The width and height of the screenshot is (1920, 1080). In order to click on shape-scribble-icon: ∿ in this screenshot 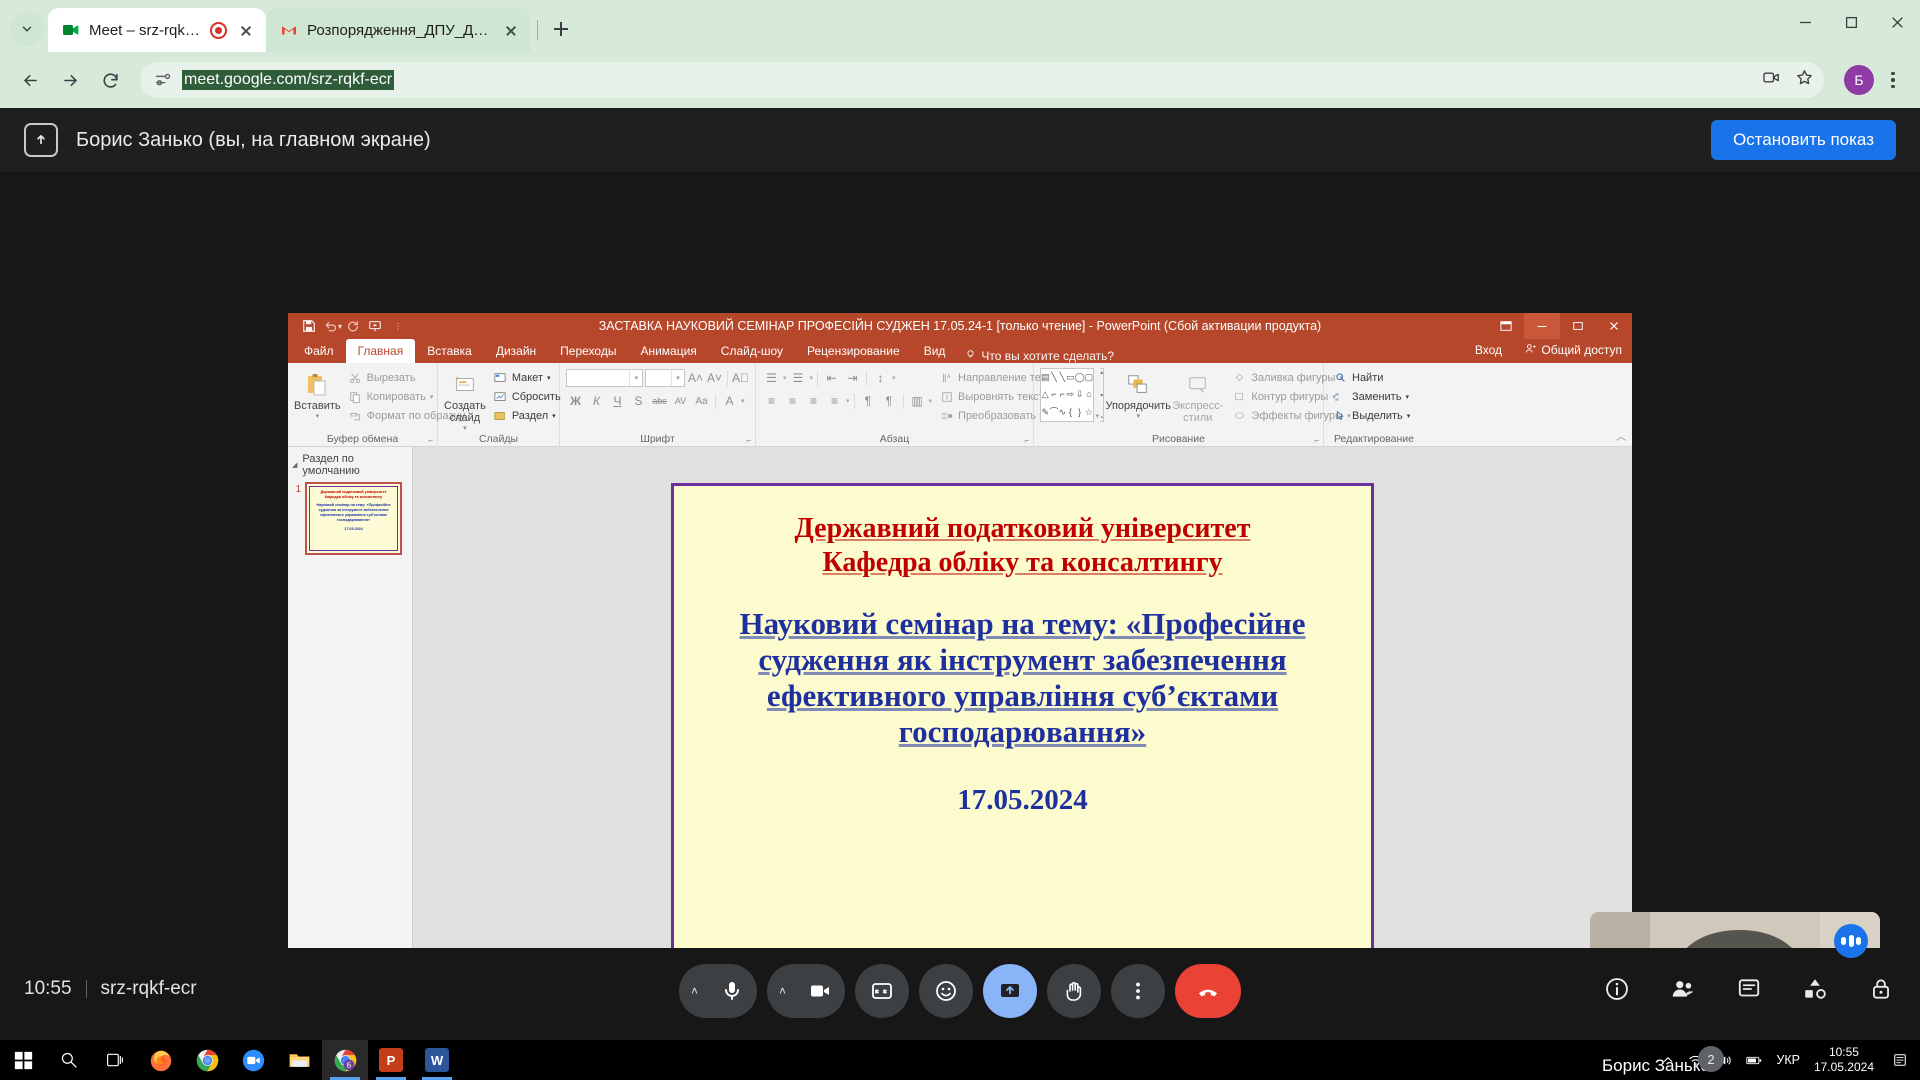, I will do `click(1063, 412)`.